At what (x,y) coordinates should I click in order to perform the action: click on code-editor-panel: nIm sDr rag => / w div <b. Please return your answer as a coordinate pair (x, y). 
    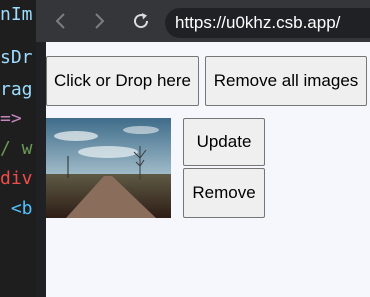
    Looking at the image, I should click on (18, 148).